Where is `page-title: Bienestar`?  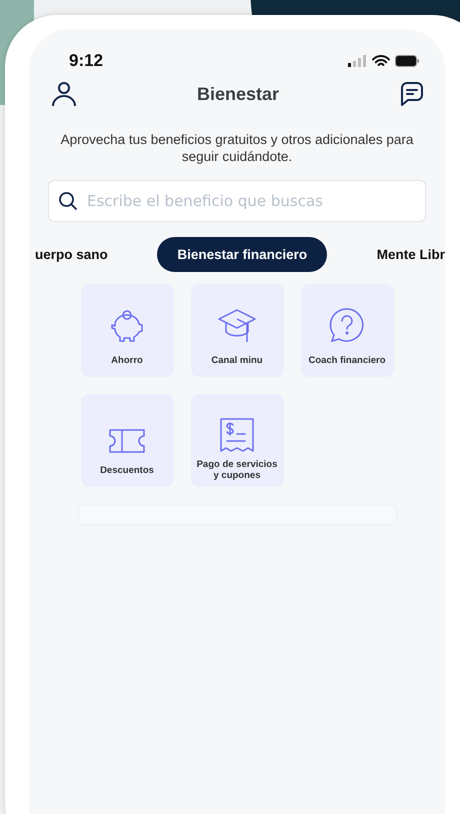
page-title: Bienestar is located at coordinates (238, 94).